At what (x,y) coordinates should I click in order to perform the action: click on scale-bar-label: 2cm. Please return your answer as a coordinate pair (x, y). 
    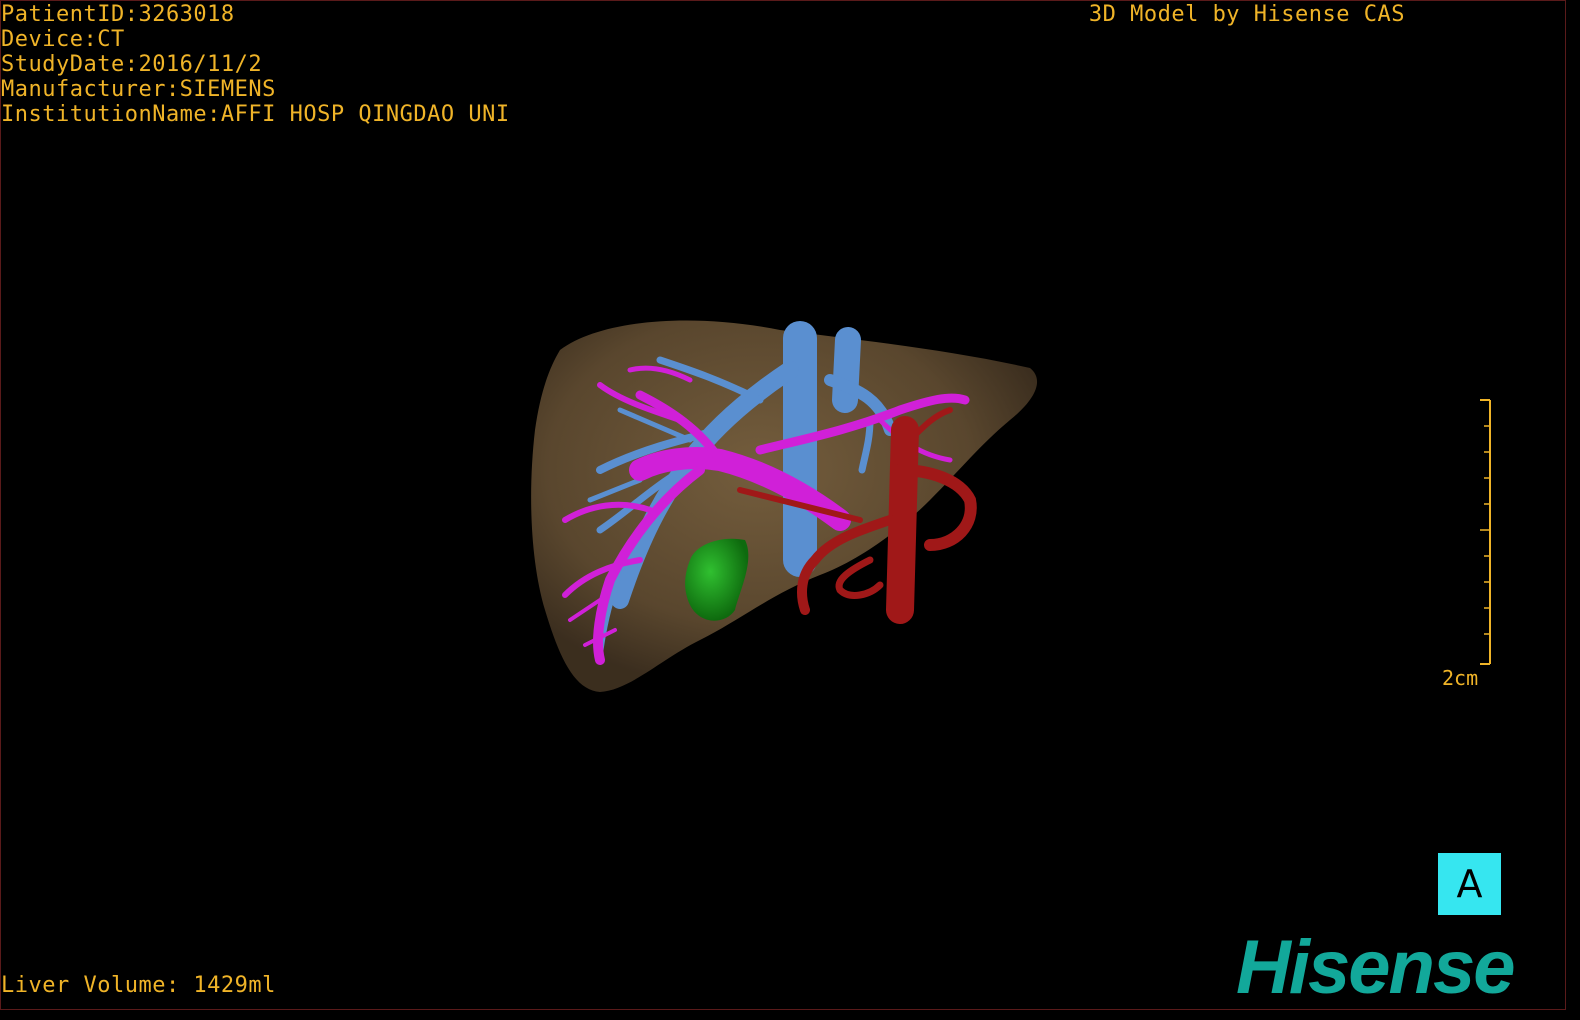
    Looking at the image, I should click on (1460, 678).